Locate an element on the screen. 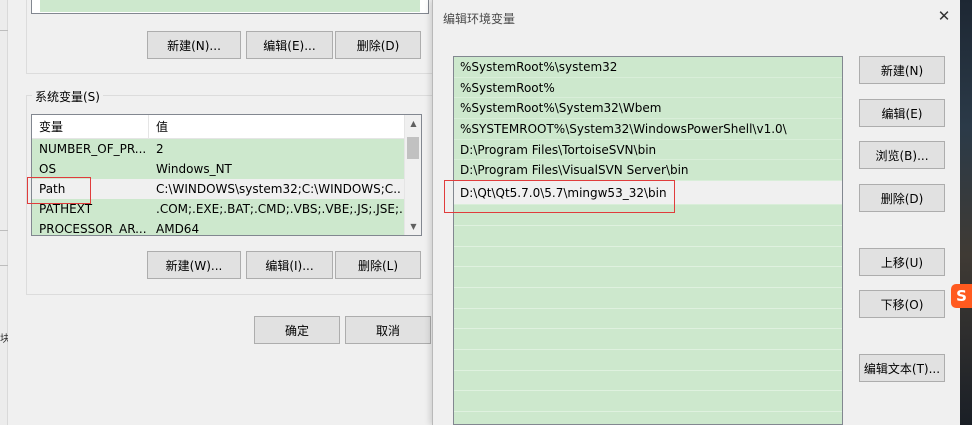 Image resolution: width=972 pixels, height=425 pixels. variable-value: Windows_NT is located at coordinates (194, 169).